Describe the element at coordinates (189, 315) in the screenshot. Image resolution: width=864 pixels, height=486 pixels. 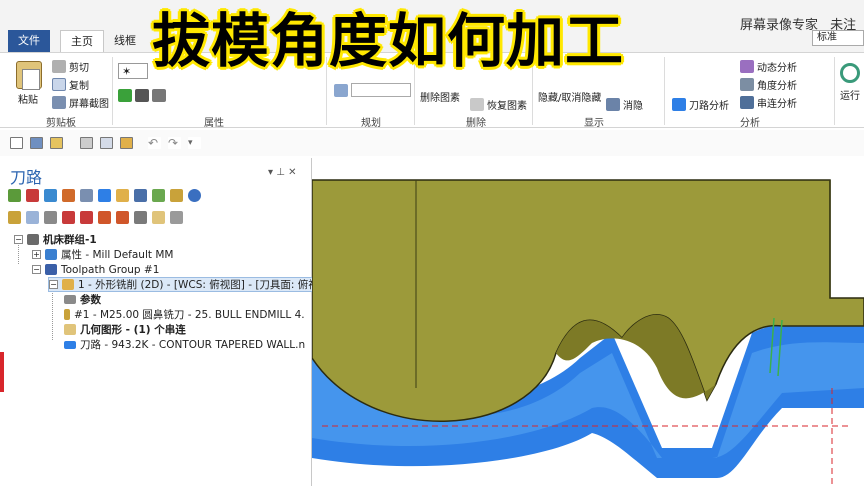
I see `tool-label: #1 - M25.00 圆鼻铣刀 - 25. BULL ENDMILL 4.` at that location.